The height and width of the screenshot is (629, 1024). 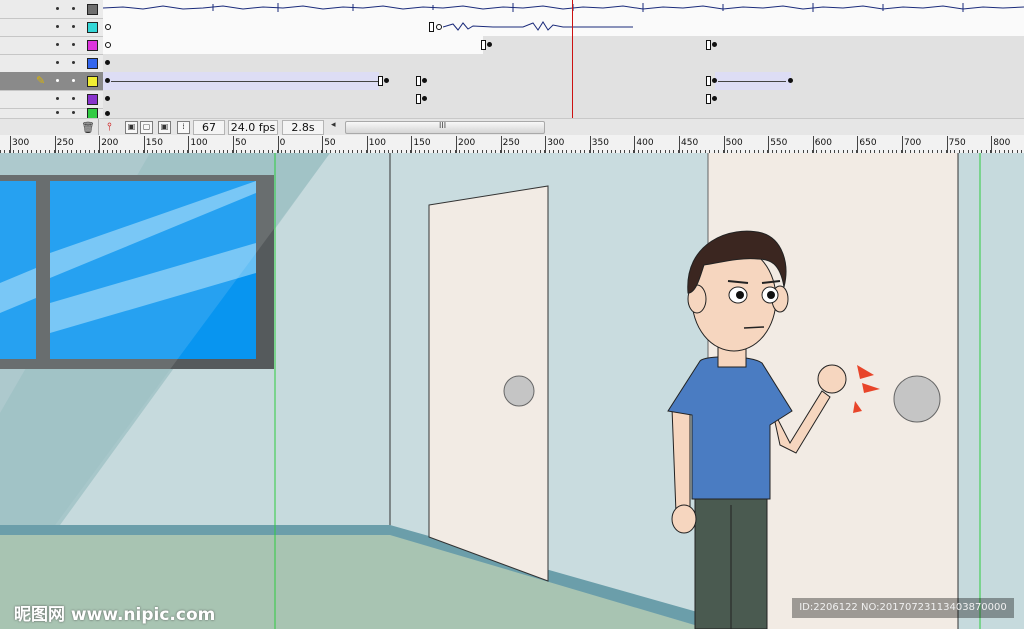 I want to click on elapsed-time-field: 2.8s, so click(x=303, y=127).